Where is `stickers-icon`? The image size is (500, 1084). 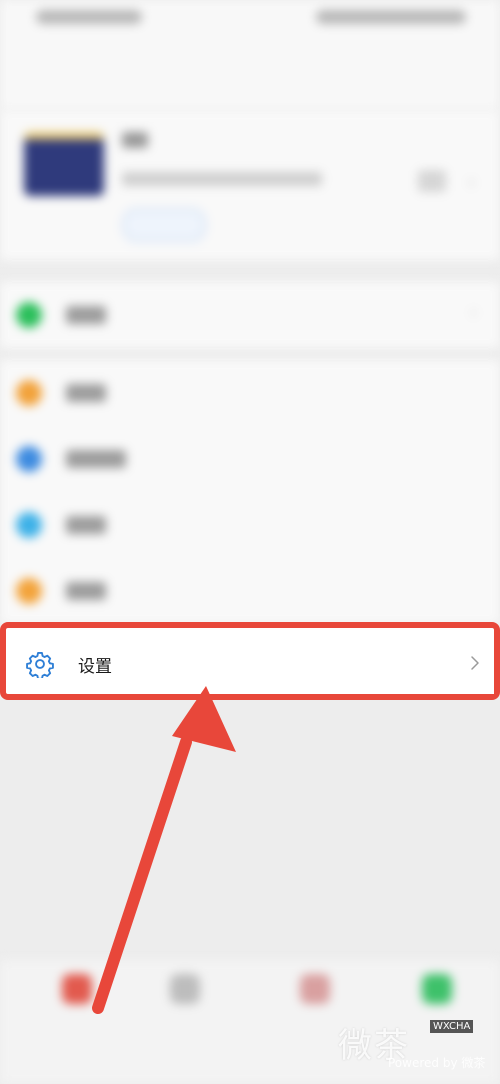
stickers-icon is located at coordinates (29, 591).